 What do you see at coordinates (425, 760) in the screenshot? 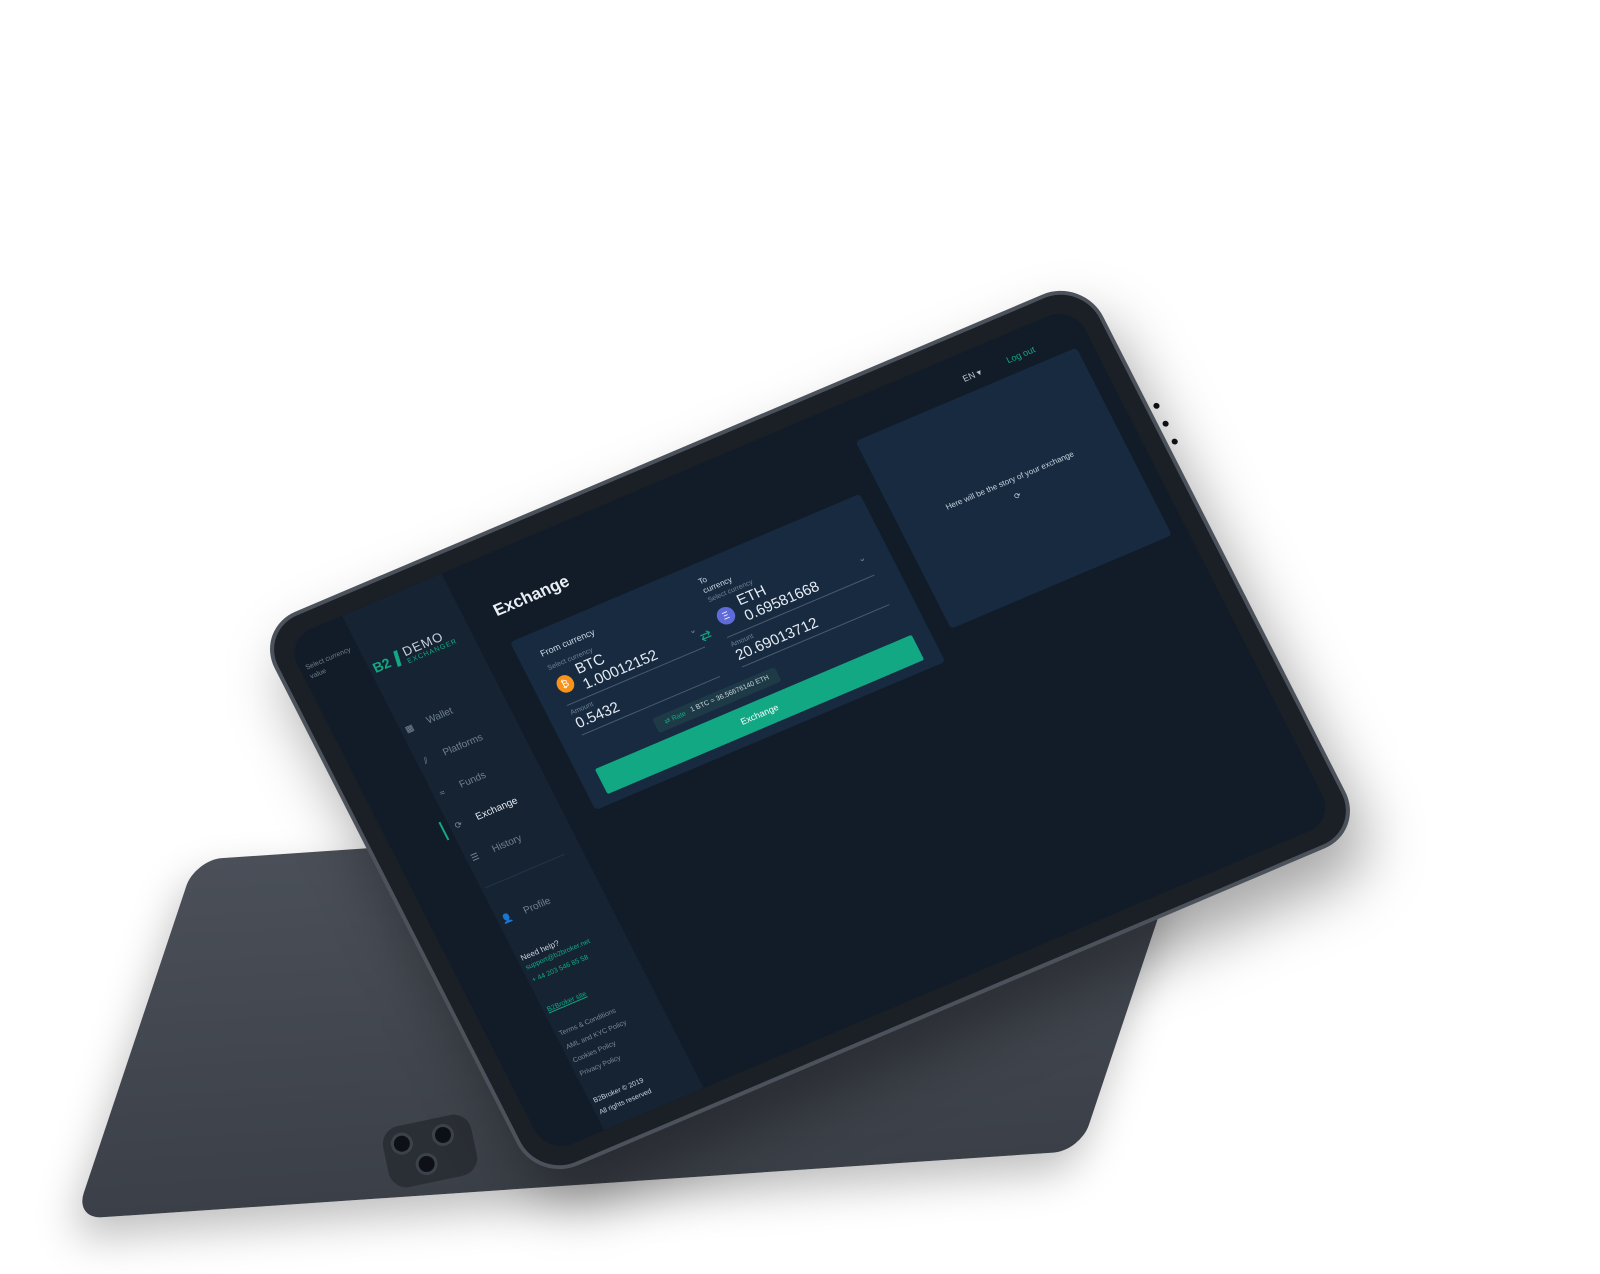
I see `platforms-icon: ⫽` at bounding box center [425, 760].